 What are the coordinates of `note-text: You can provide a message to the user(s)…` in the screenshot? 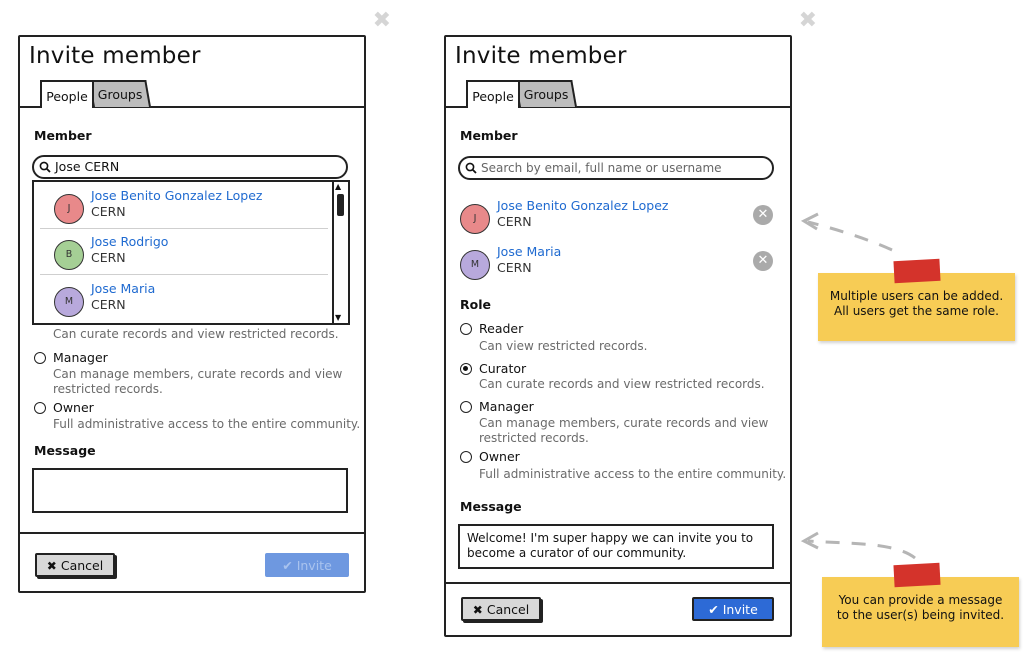 It's located at (920, 607).